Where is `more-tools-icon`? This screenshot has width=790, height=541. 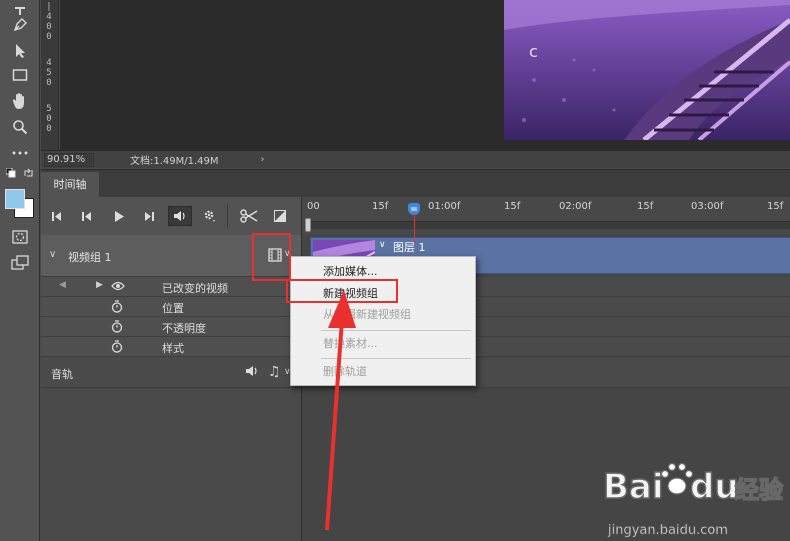
more-tools-icon is located at coordinates (20, 153).